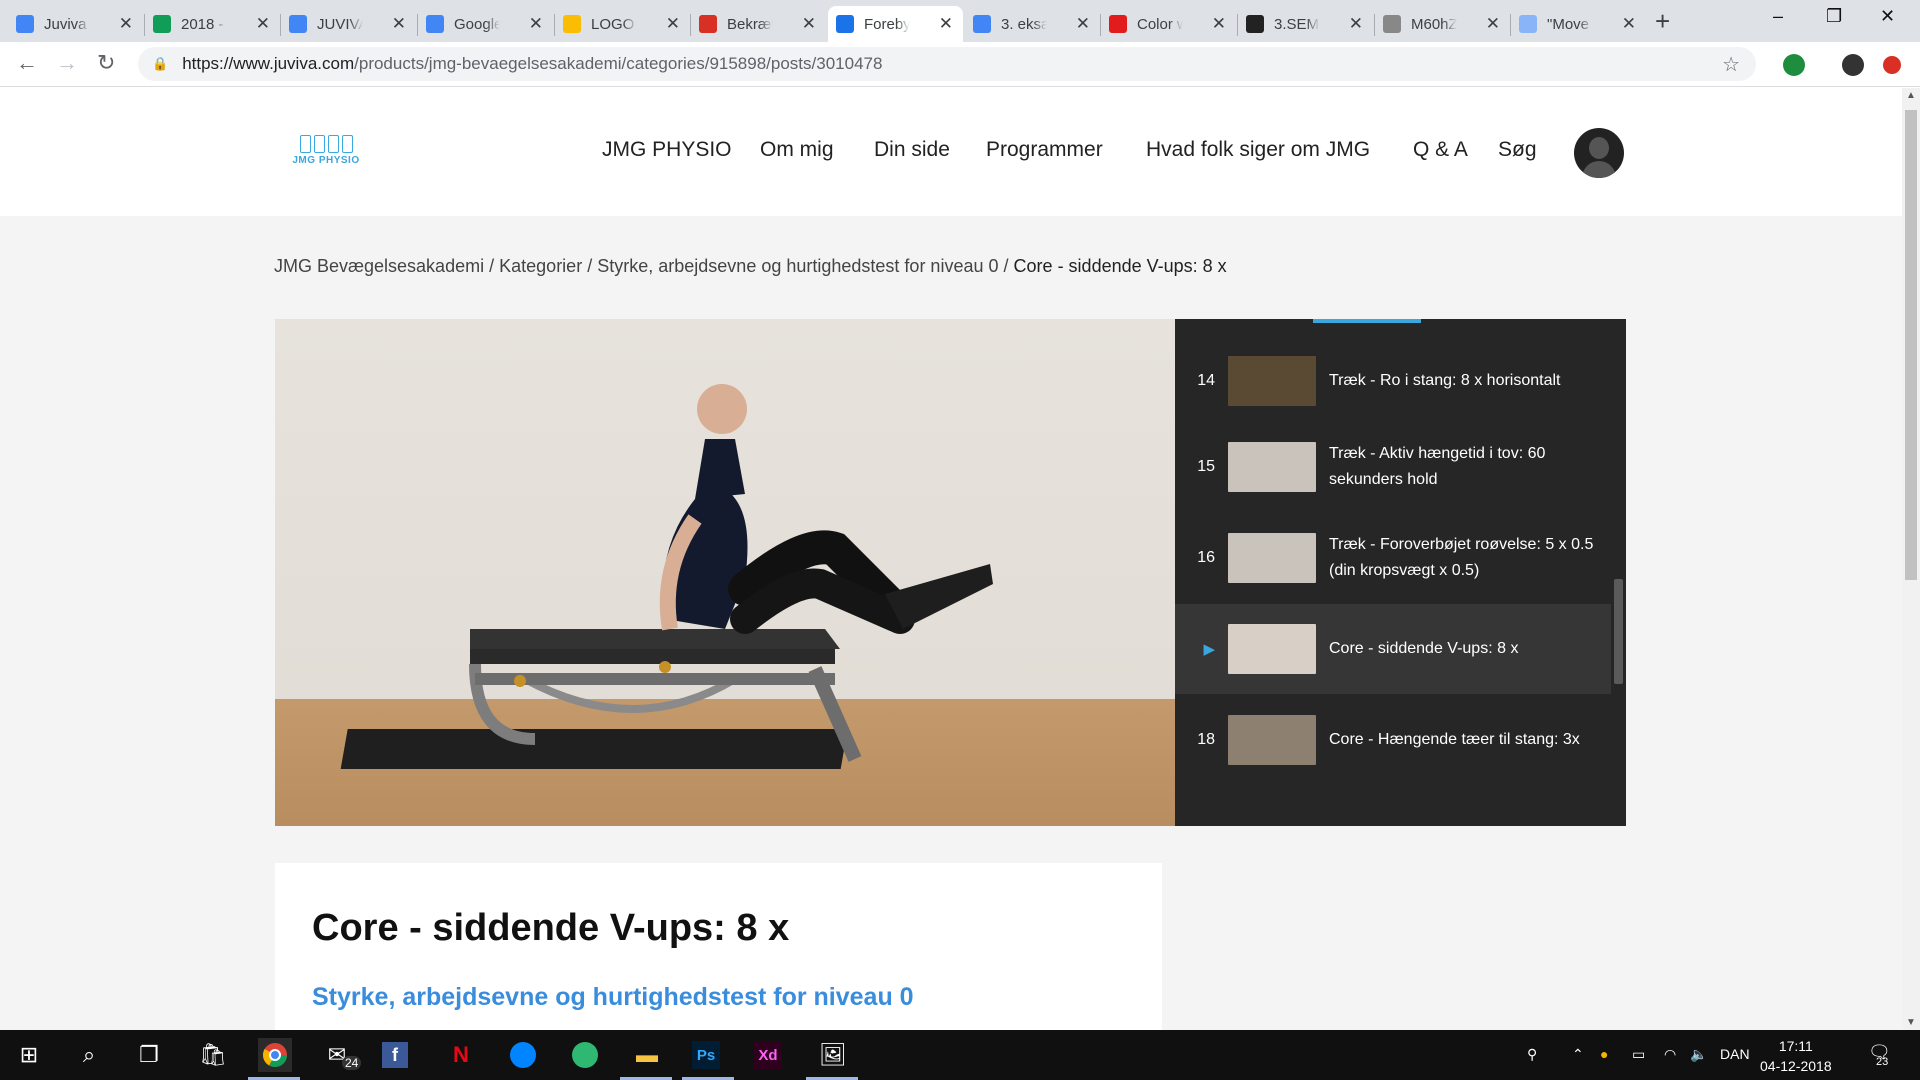  What do you see at coordinates (89, 1055) in the screenshot?
I see `search-icon: ⌕` at bounding box center [89, 1055].